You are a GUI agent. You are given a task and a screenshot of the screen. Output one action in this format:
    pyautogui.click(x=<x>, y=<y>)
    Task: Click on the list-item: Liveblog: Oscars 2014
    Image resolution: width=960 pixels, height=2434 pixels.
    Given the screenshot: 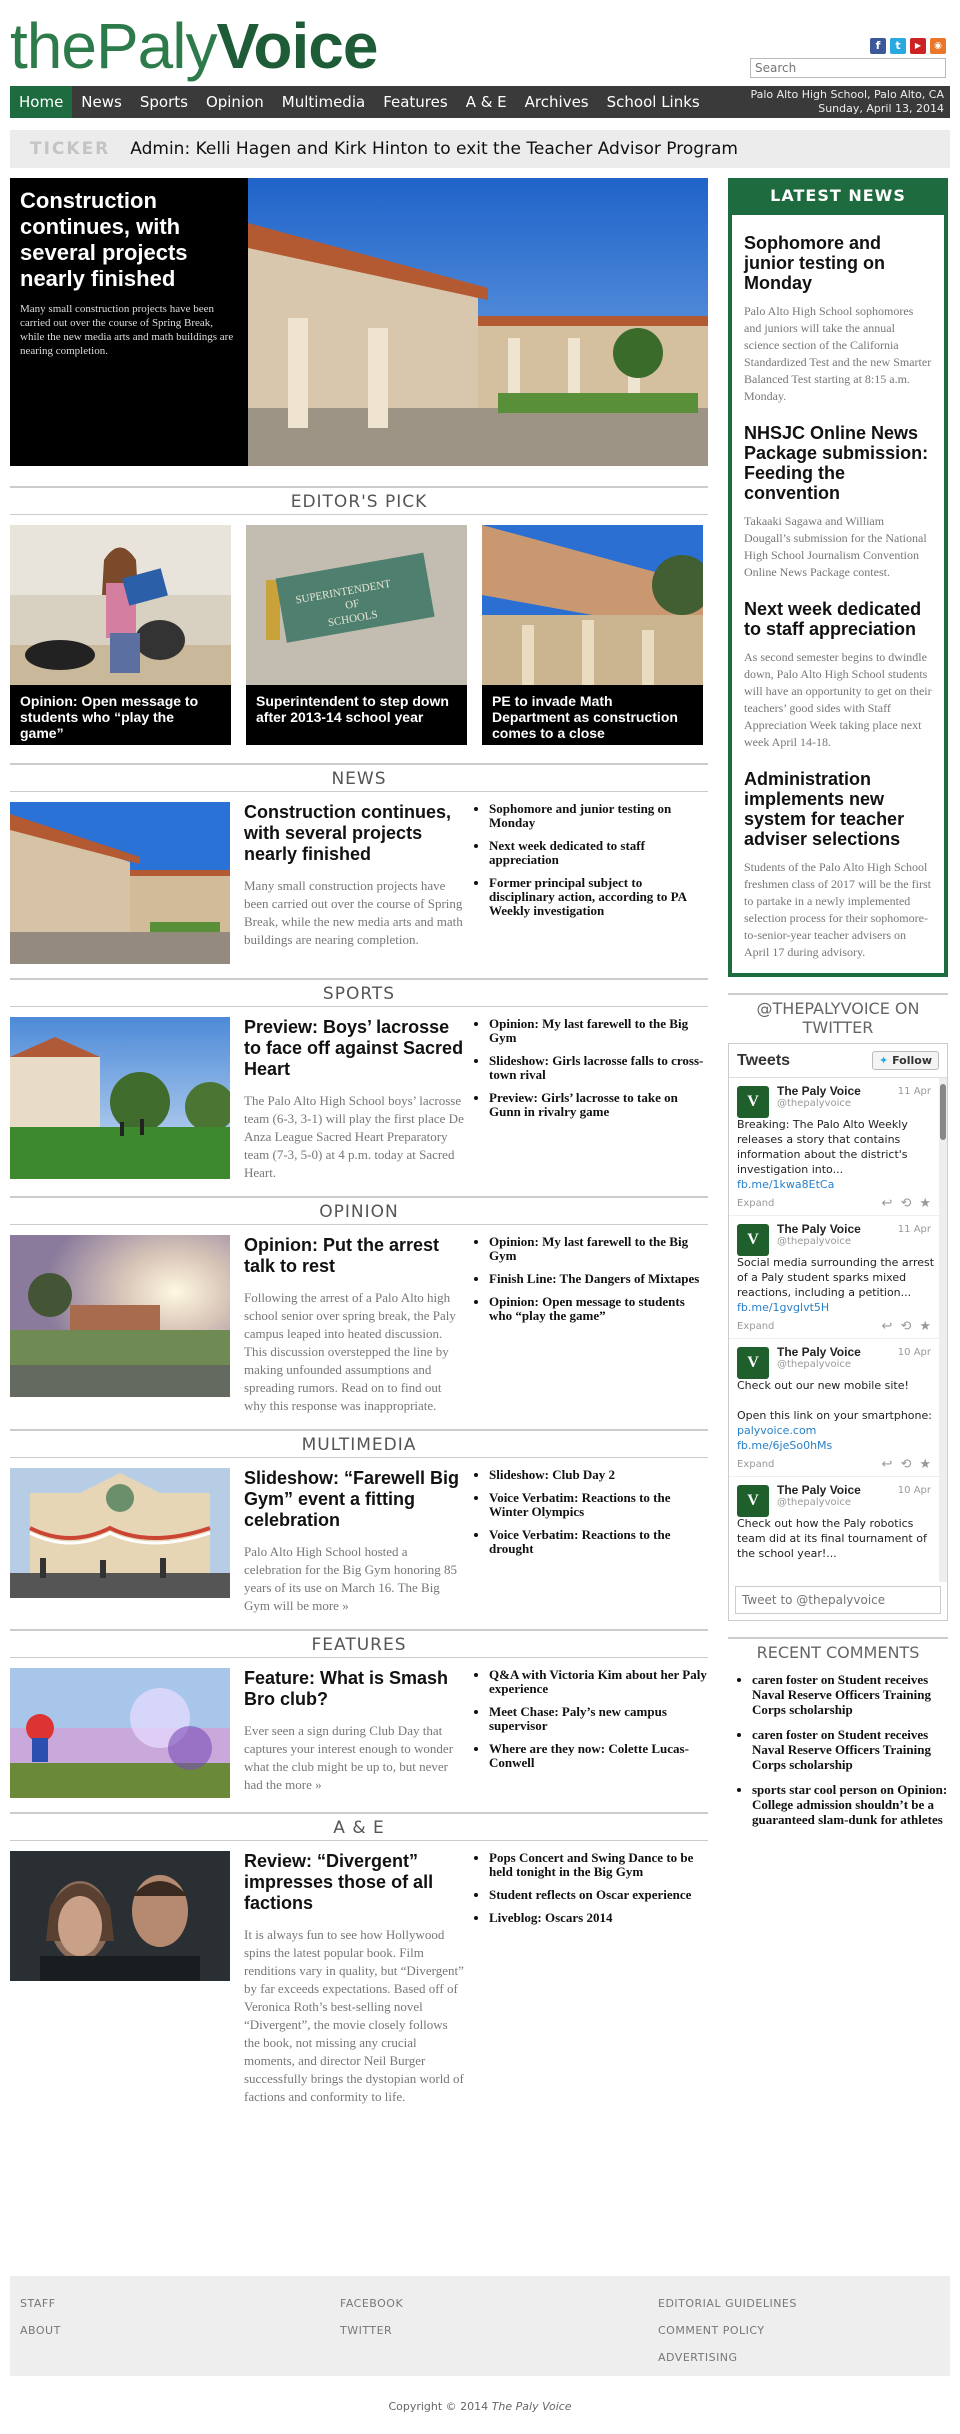 What is the action you would take?
    pyautogui.click(x=598, y=1918)
    